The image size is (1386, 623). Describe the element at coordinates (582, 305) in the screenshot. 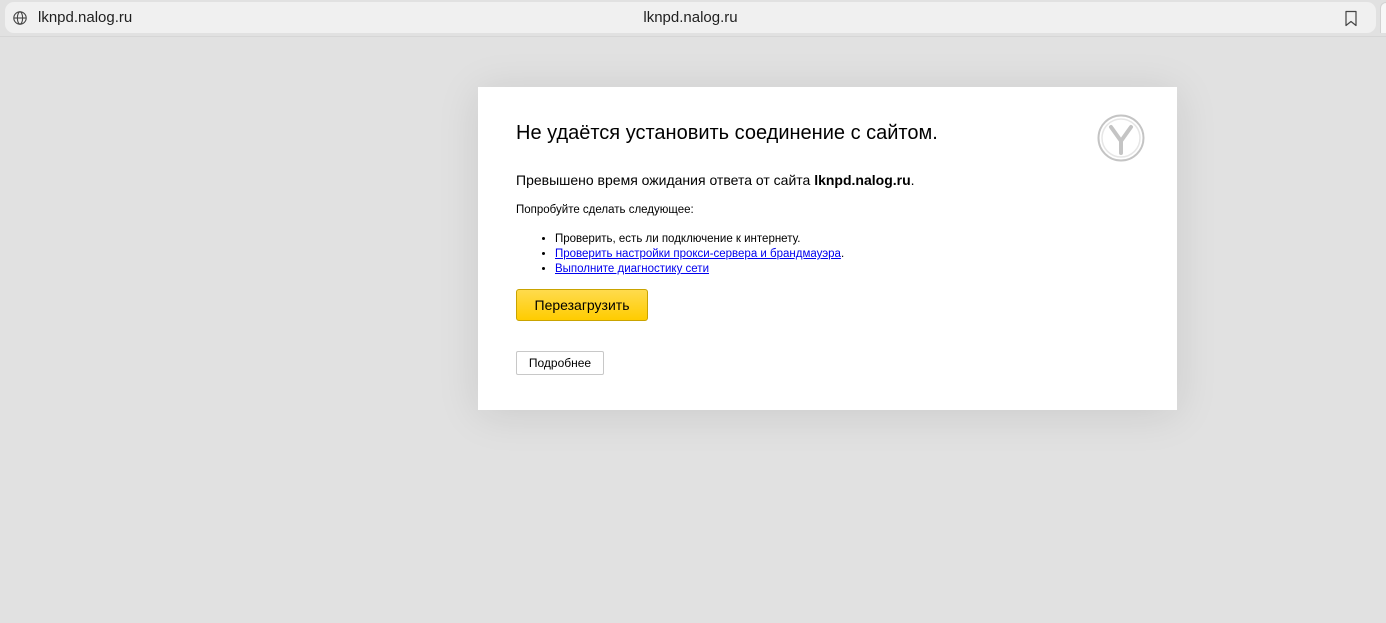

I see `reload-button: Перезагрузить` at that location.